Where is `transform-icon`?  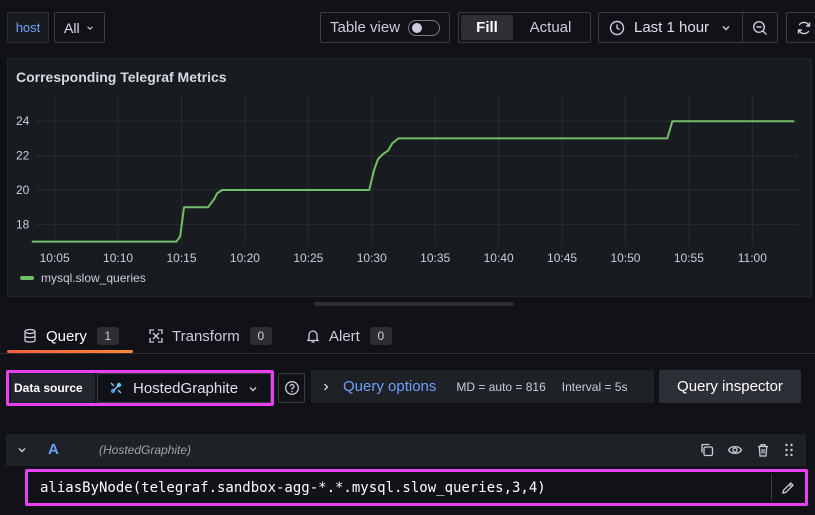 transform-icon is located at coordinates (156, 336).